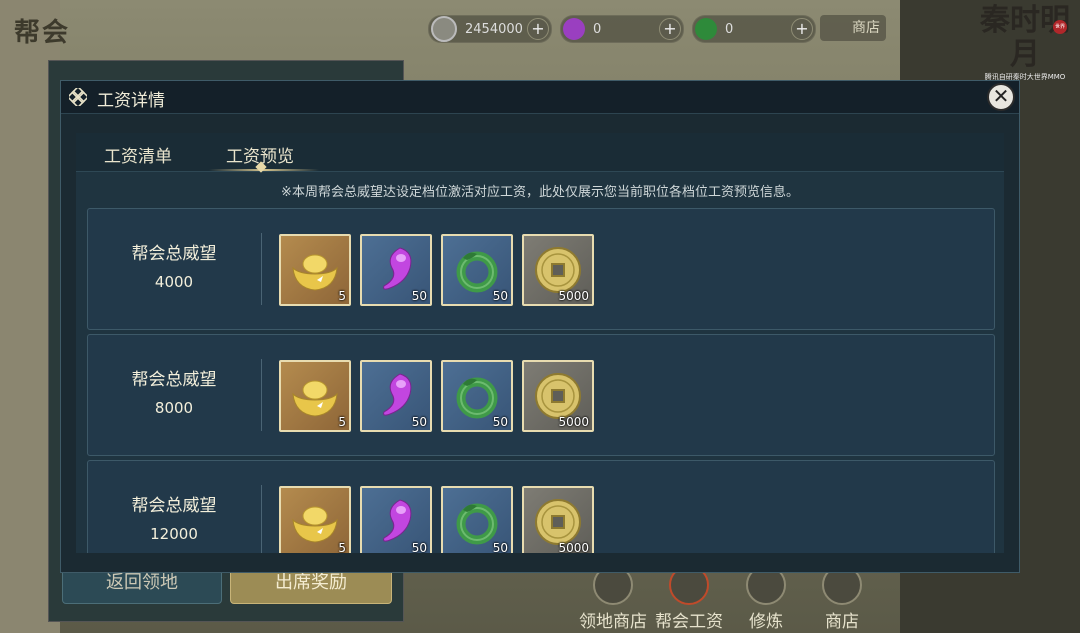  Describe the element at coordinates (494, 29) in the screenshot. I see `coin-value: 2454000` at that location.